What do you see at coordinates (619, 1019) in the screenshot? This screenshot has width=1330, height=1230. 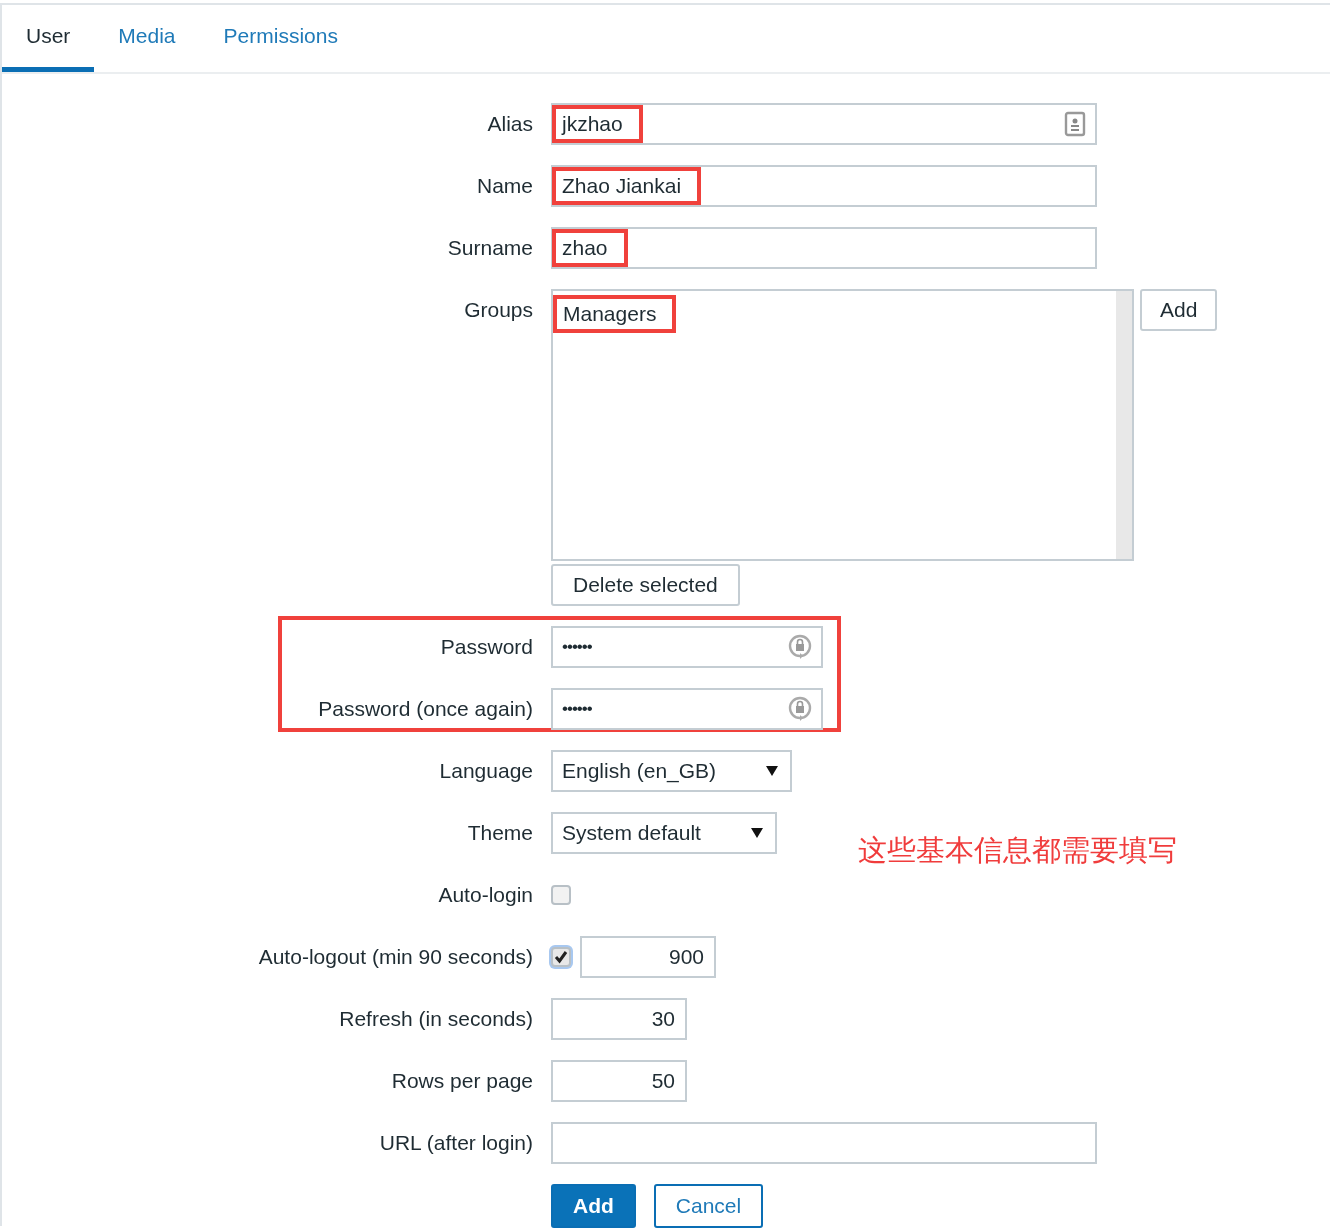 I see `number-field: 30` at bounding box center [619, 1019].